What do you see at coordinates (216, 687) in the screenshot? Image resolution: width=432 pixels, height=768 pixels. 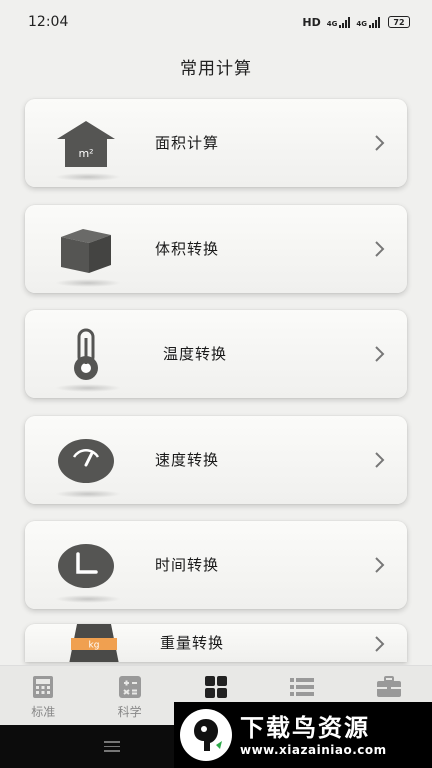 I see `grid-icon` at bounding box center [216, 687].